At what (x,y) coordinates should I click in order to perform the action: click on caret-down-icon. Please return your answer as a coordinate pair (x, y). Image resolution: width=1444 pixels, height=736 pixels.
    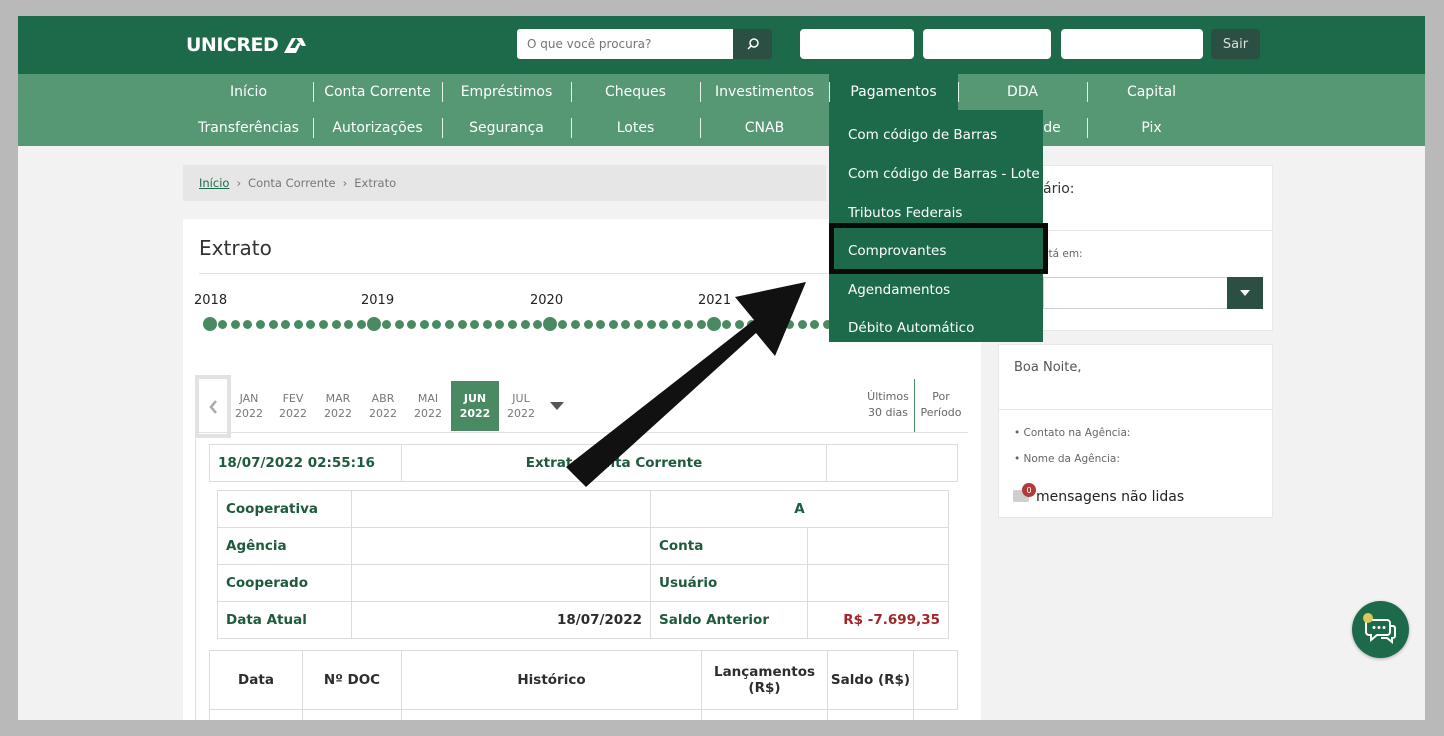
    Looking at the image, I should click on (557, 406).